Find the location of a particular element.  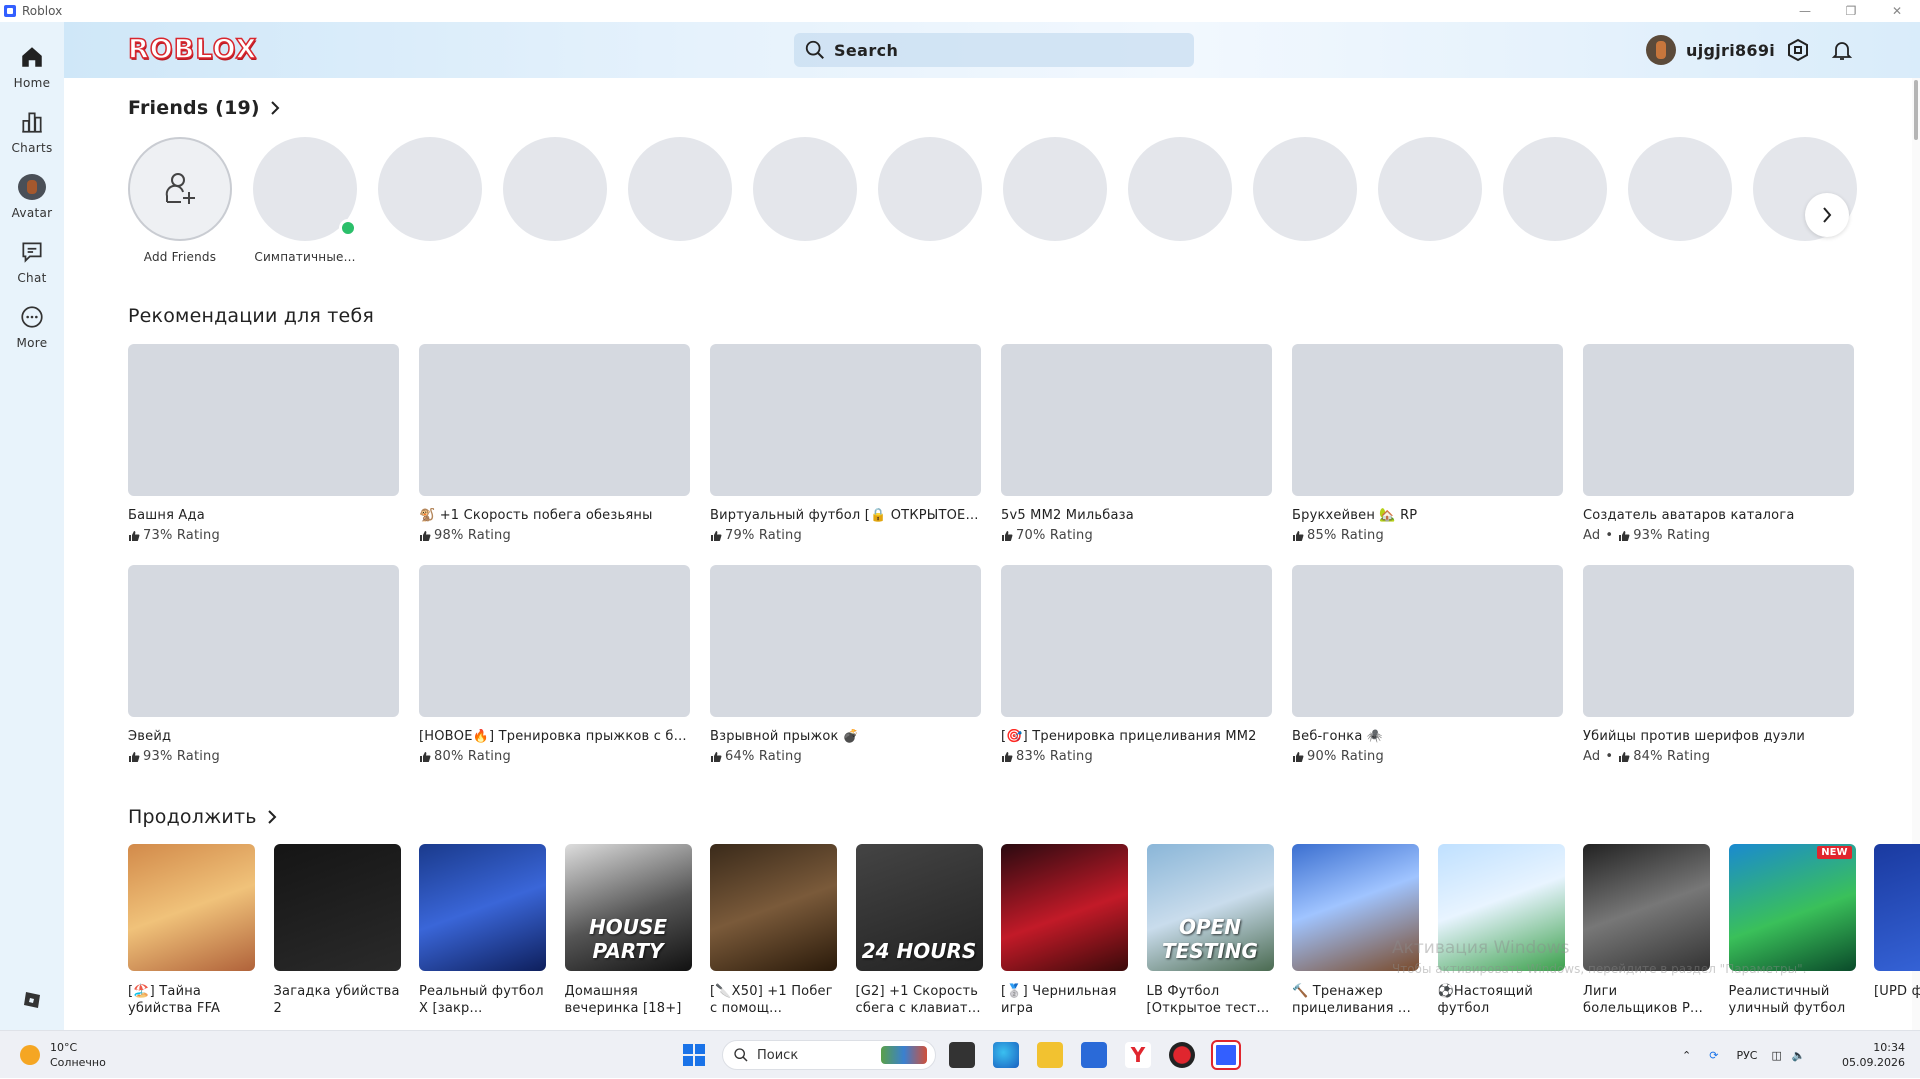

taskbar-search: Поиск is located at coordinates (829, 1055).